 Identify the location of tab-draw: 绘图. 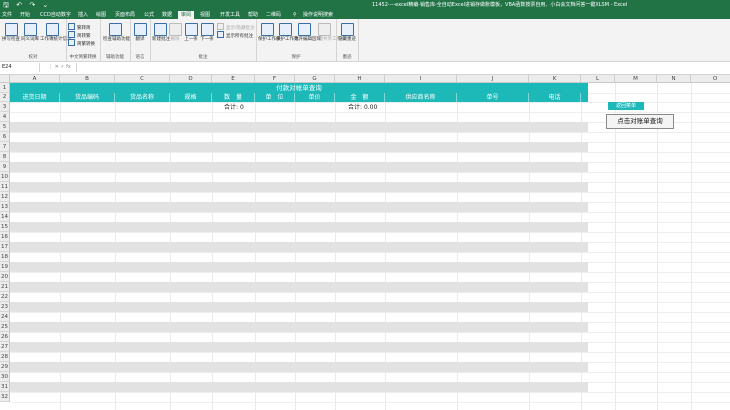
(101, 15).